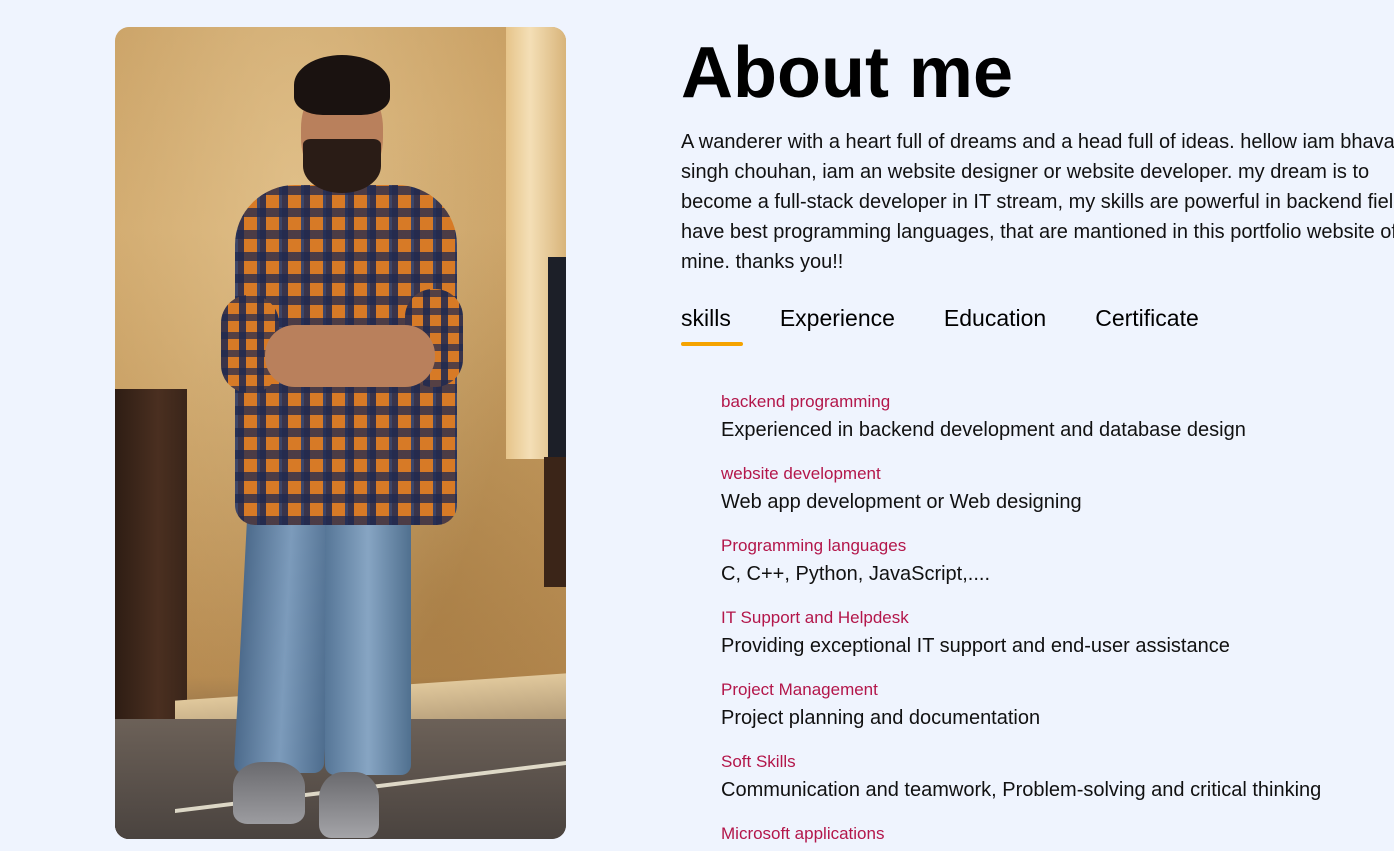 The height and width of the screenshot is (851, 1394). I want to click on list-item: Microsoft applications, so click(1021, 833).